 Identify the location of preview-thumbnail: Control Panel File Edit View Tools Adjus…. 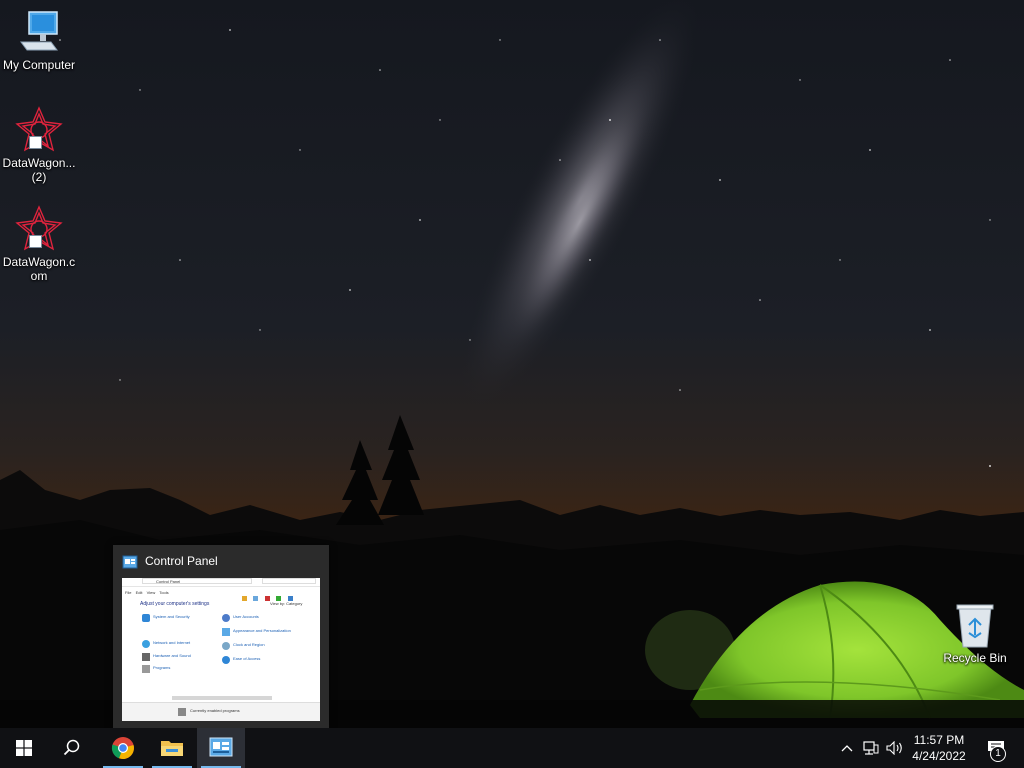
(221, 649).